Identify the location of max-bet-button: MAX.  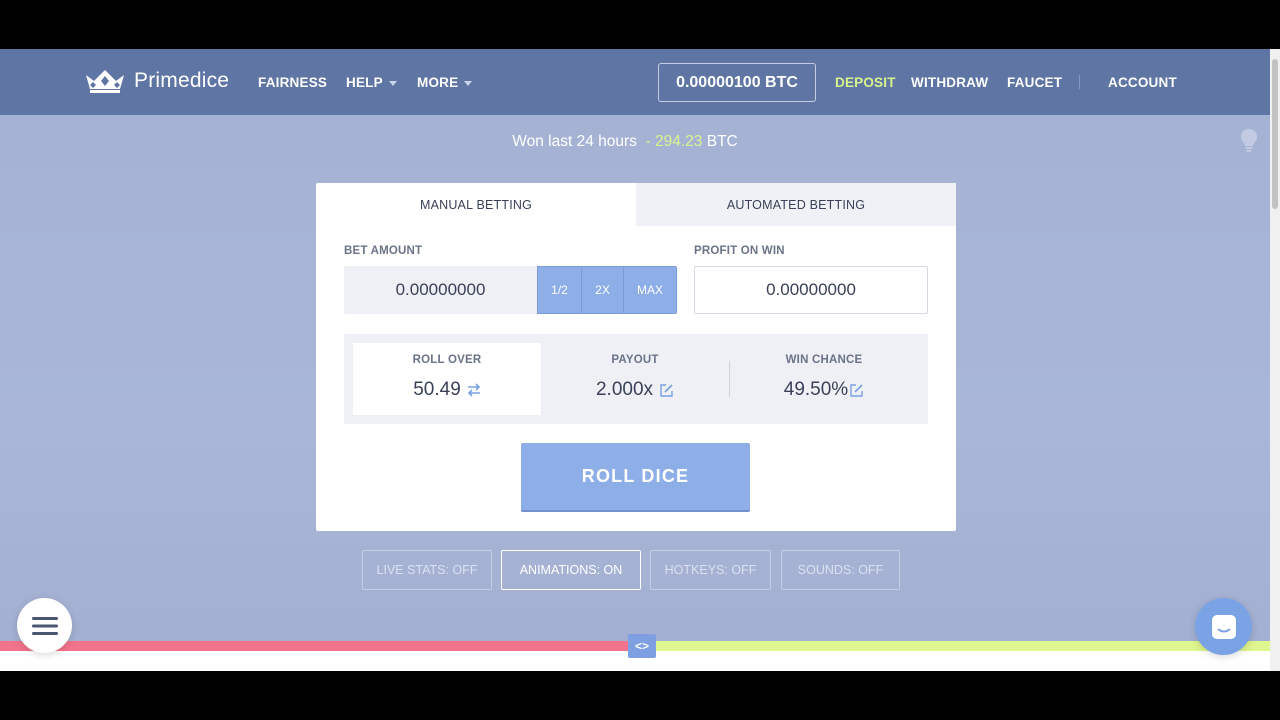
(650, 290).